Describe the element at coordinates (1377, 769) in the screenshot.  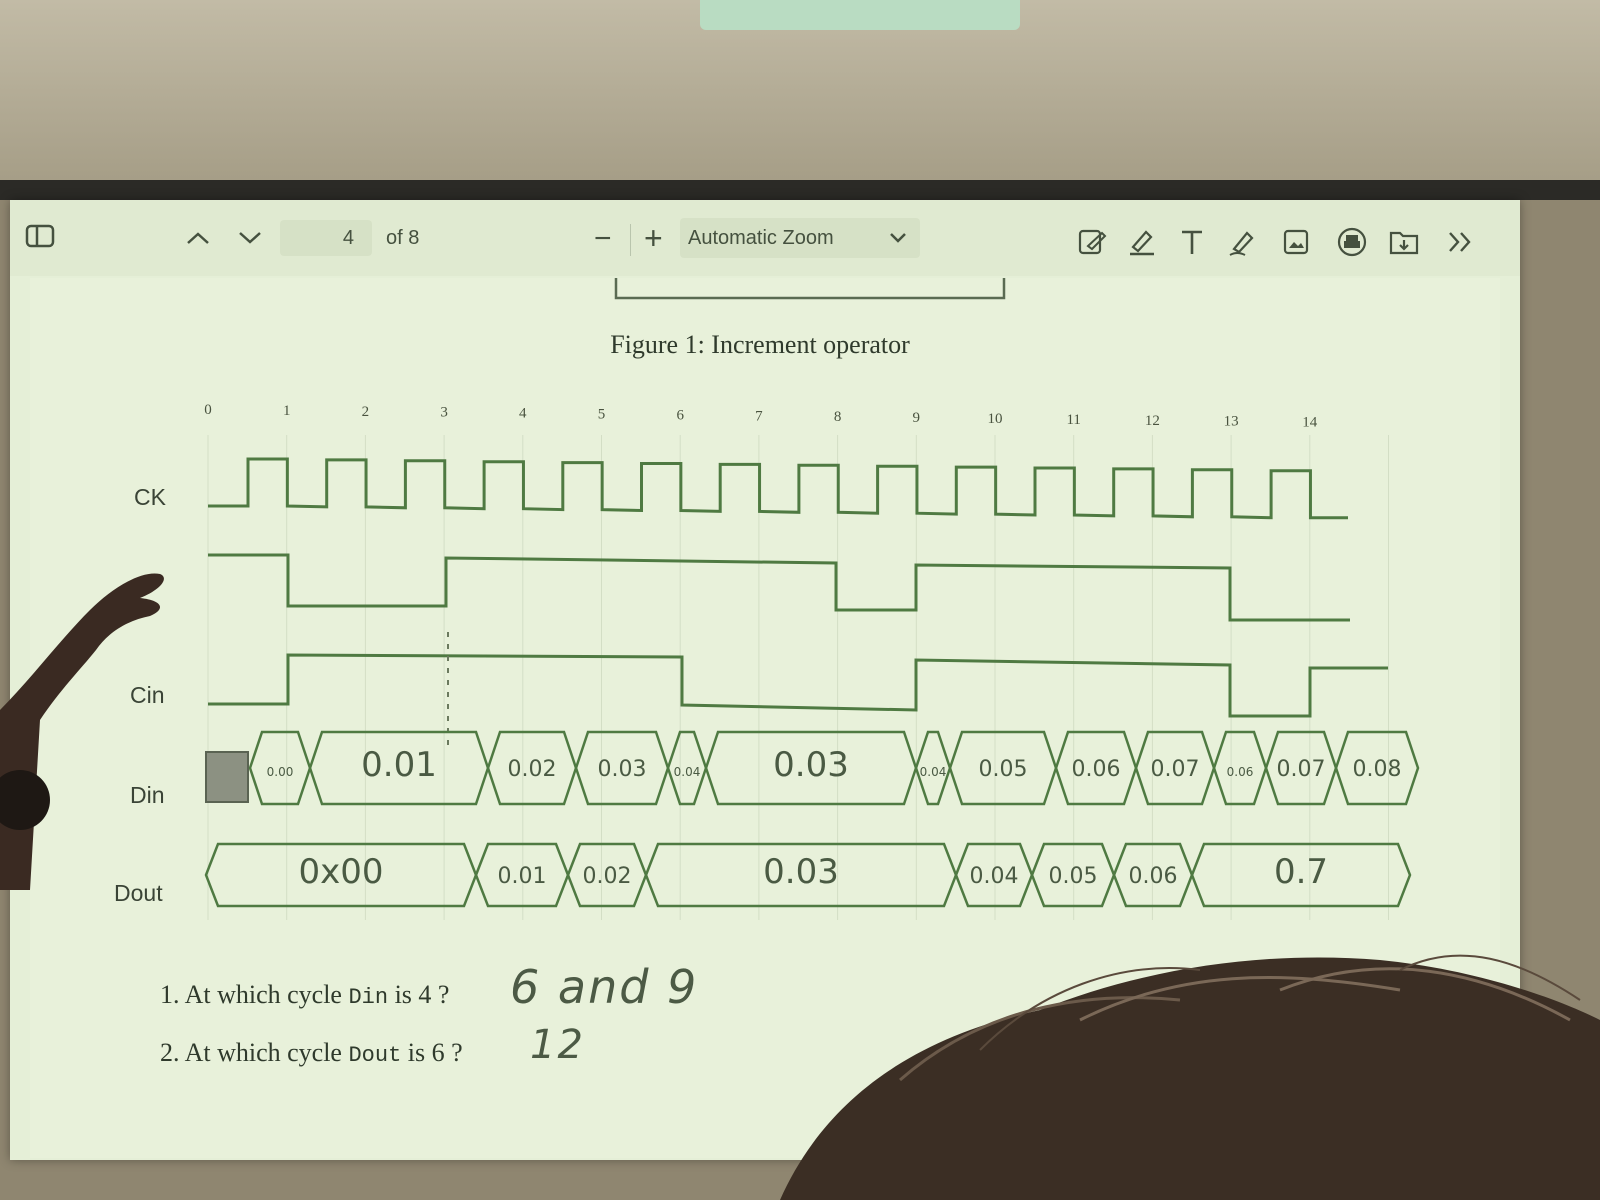
I see `bus-value: 0.08` at that location.